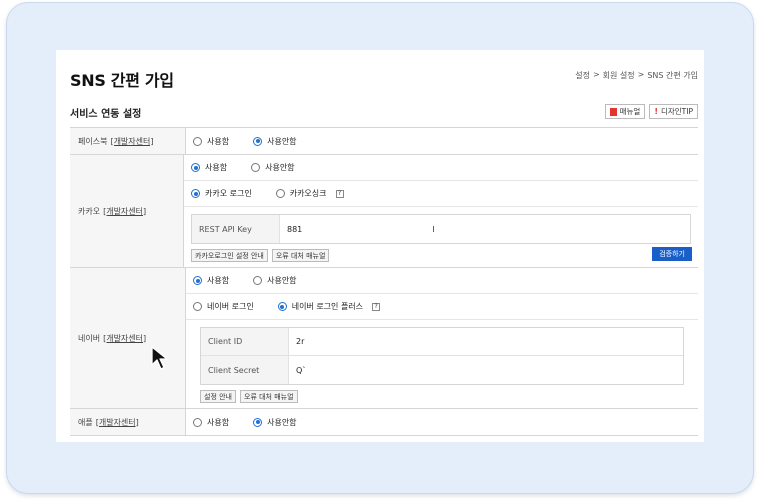 The height and width of the screenshot is (500, 758). Describe the element at coordinates (486, 370) in the screenshot. I see `client-secret-input: Q`` at that location.